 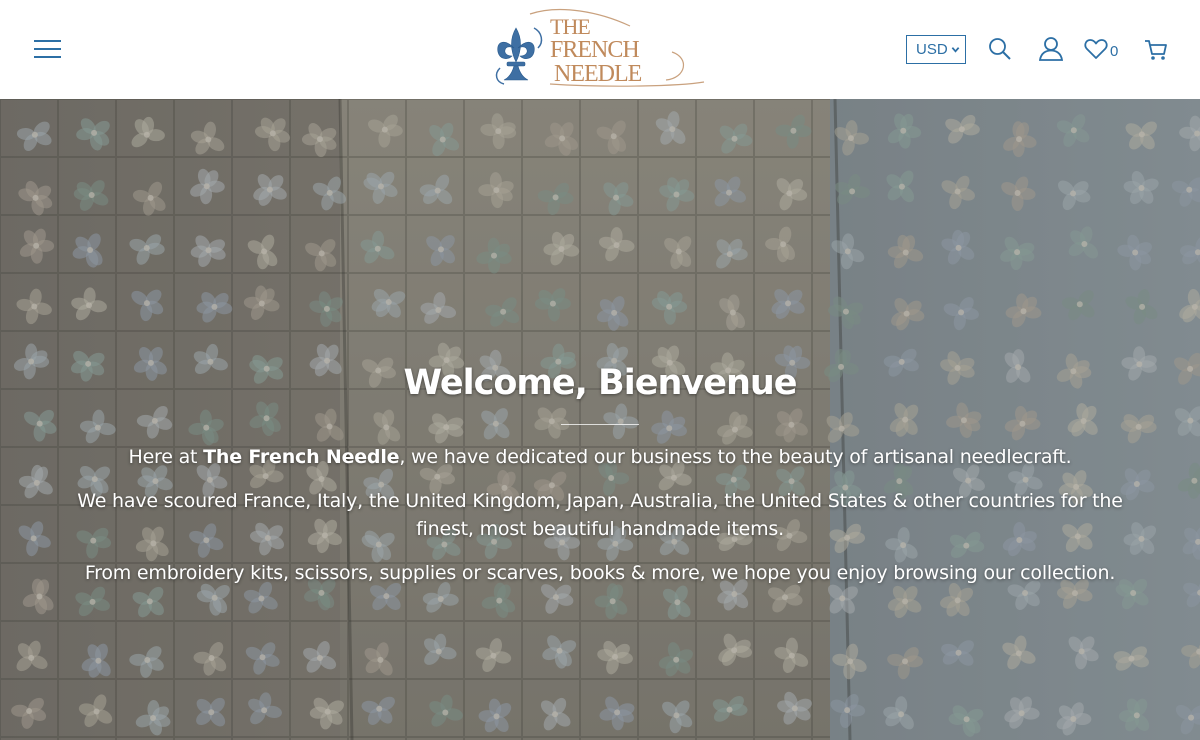 What do you see at coordinates (1096, 49) in the screenshot?
I see `heart-icon` at bounding box center [1096, 49].